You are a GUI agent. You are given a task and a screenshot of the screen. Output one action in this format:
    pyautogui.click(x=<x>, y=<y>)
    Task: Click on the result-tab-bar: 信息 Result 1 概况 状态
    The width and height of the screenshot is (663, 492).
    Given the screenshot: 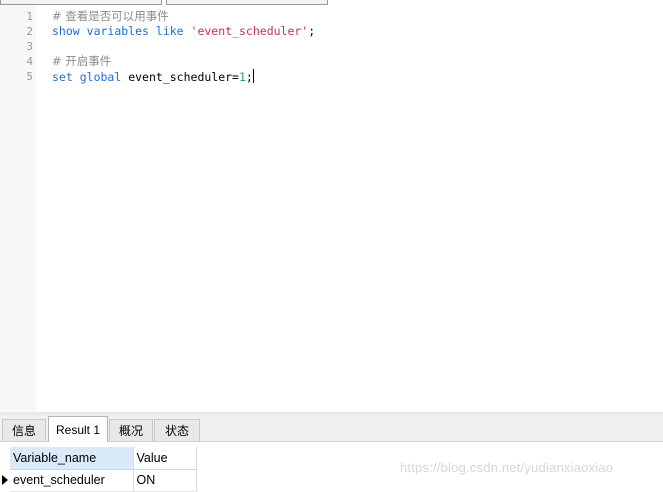 What is the action you would take?
    pyautogui.click(x=331, y=428)
    